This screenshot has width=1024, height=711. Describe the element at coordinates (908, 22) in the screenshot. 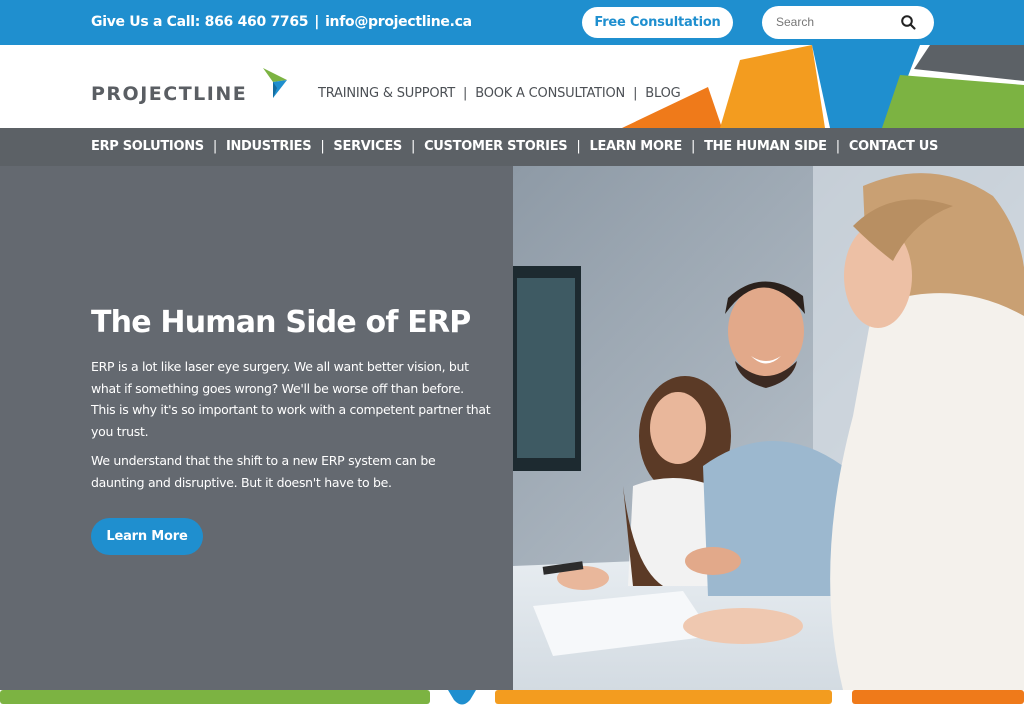

I see `search-icon` at that location.